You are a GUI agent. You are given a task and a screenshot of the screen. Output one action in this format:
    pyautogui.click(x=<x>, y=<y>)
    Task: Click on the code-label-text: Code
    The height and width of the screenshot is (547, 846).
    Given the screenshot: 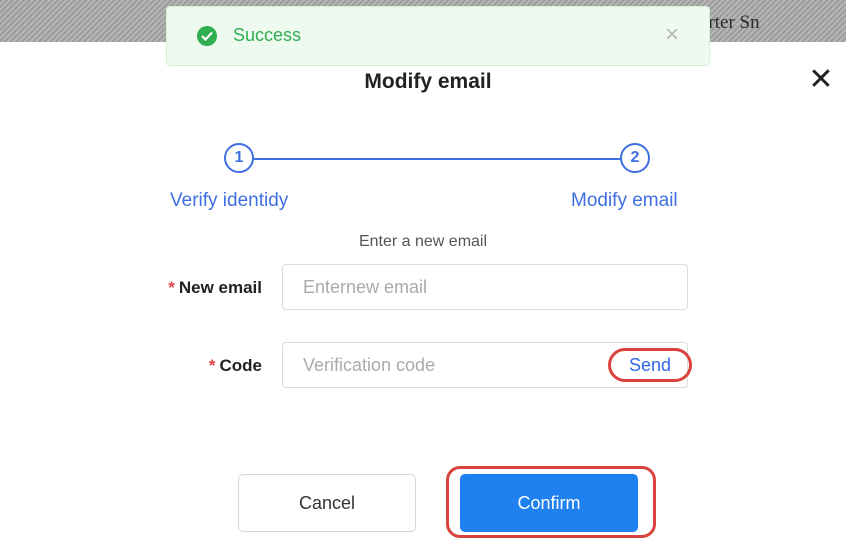 What is the action you would take?
    pyautogui.click(x=241, y=365)
    